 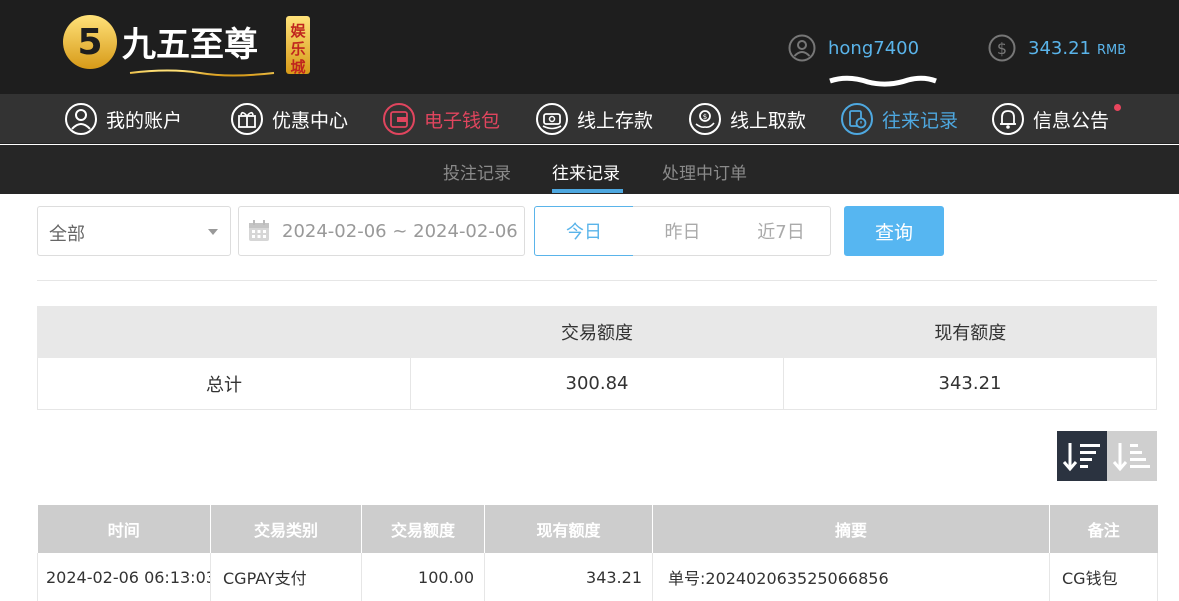 I want to click on summary-header-cell, so click(x=223, y=332).